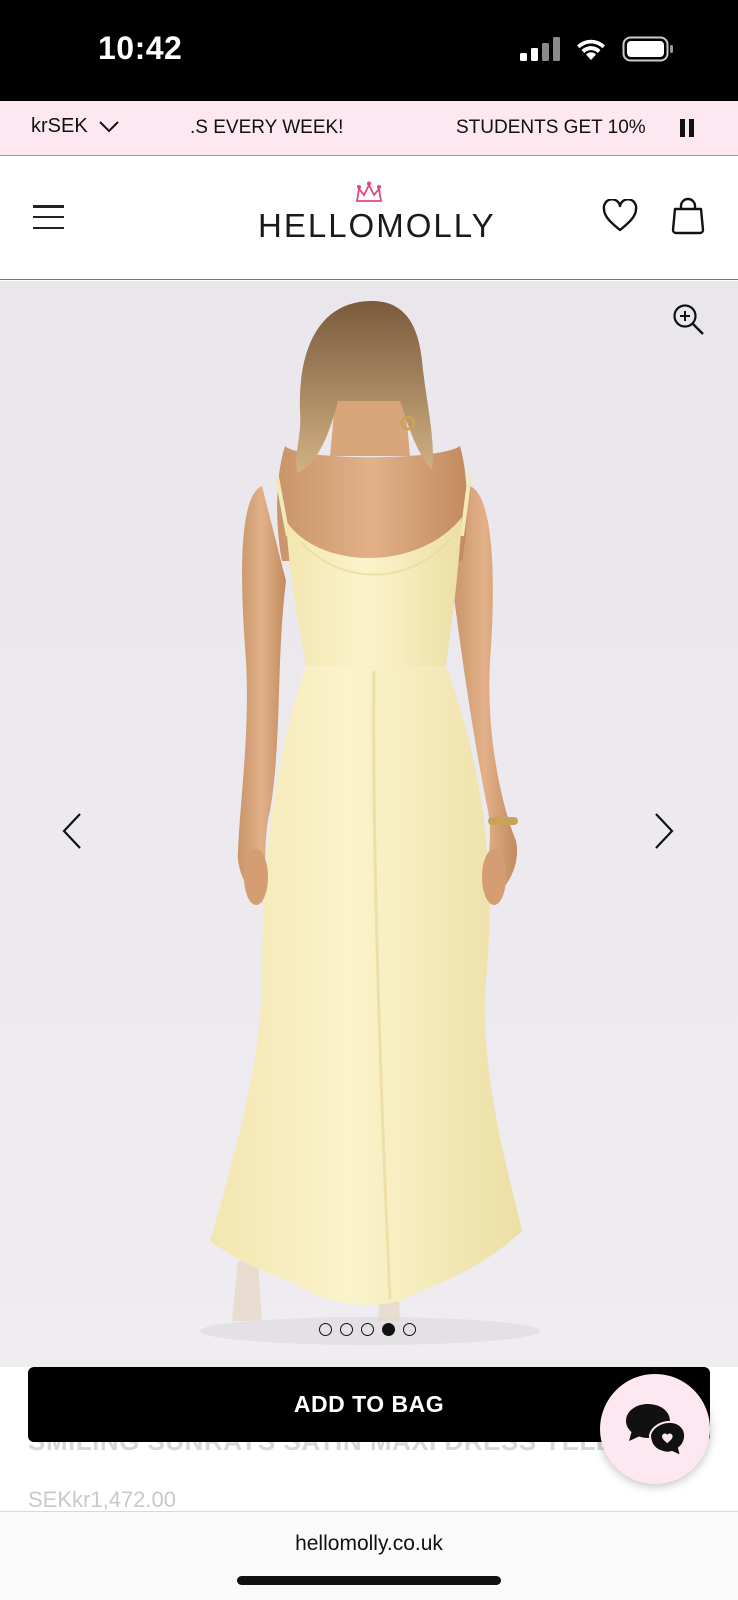 The height and width of the screenshot is (1600, 738). What do you see at coordinates (687, 128) in the screenshot?
I see `pause-button` at bounding box center [687, 128].